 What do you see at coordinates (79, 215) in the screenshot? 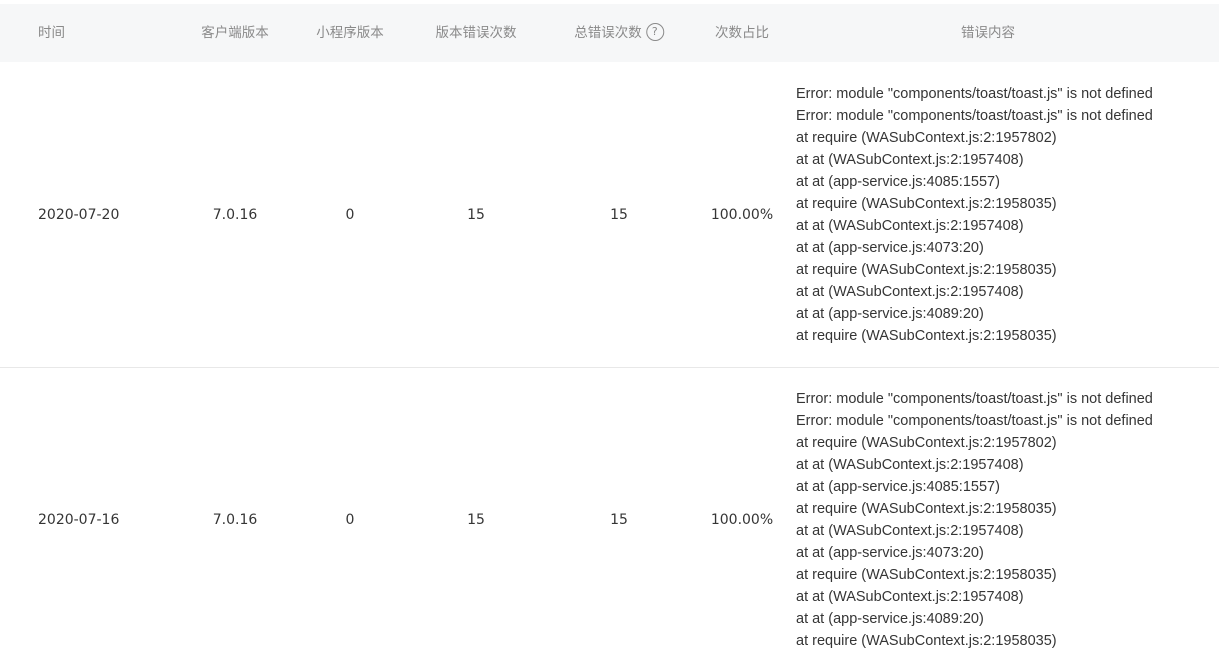
I see `cell-date: 2020-07-20` at bounding box center [79, 215].